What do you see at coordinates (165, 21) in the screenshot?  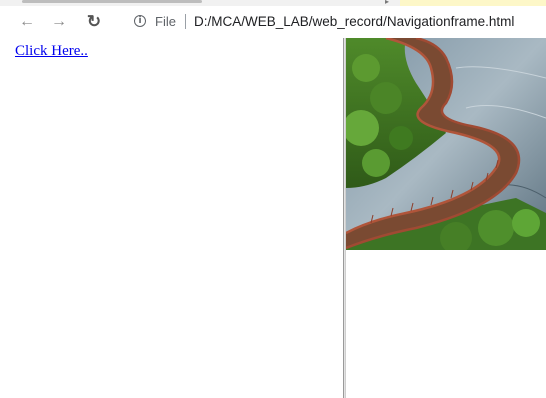 I see `scheme-label: File` at bounding box center [165, 21].